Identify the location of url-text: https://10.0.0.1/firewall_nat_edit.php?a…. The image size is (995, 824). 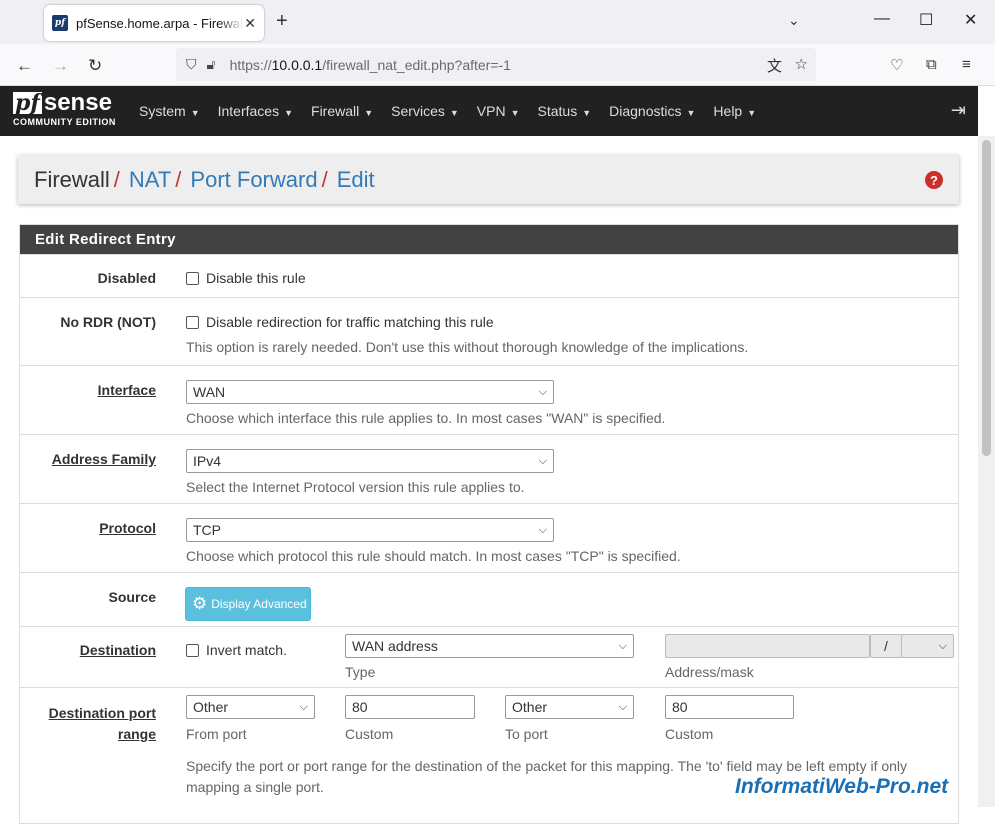
(370, 64).